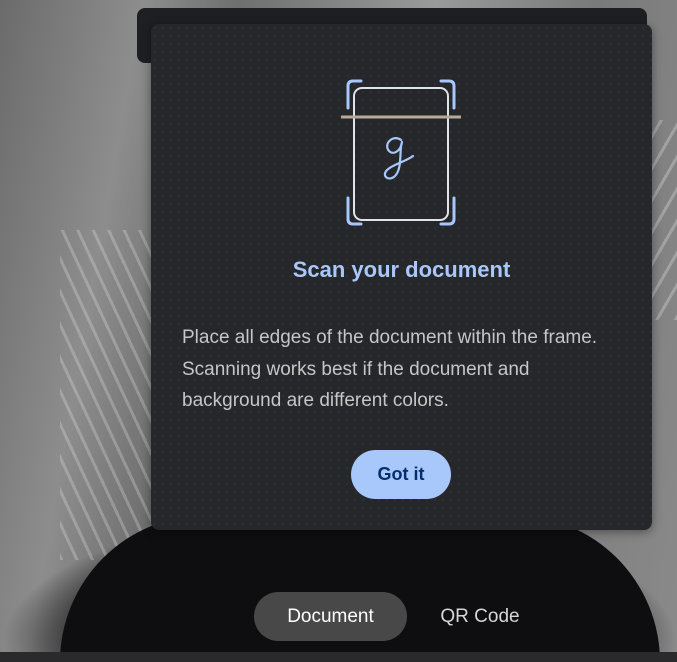  What do you see at coordinates (480, 616) in the screenshot?
I see `mode-qr-code-tab: QR Code` at bounding box center [480, 616].